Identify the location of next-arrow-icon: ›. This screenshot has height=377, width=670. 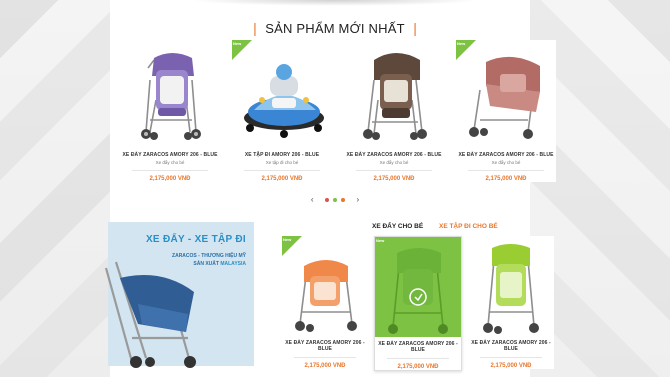
(357, 199).